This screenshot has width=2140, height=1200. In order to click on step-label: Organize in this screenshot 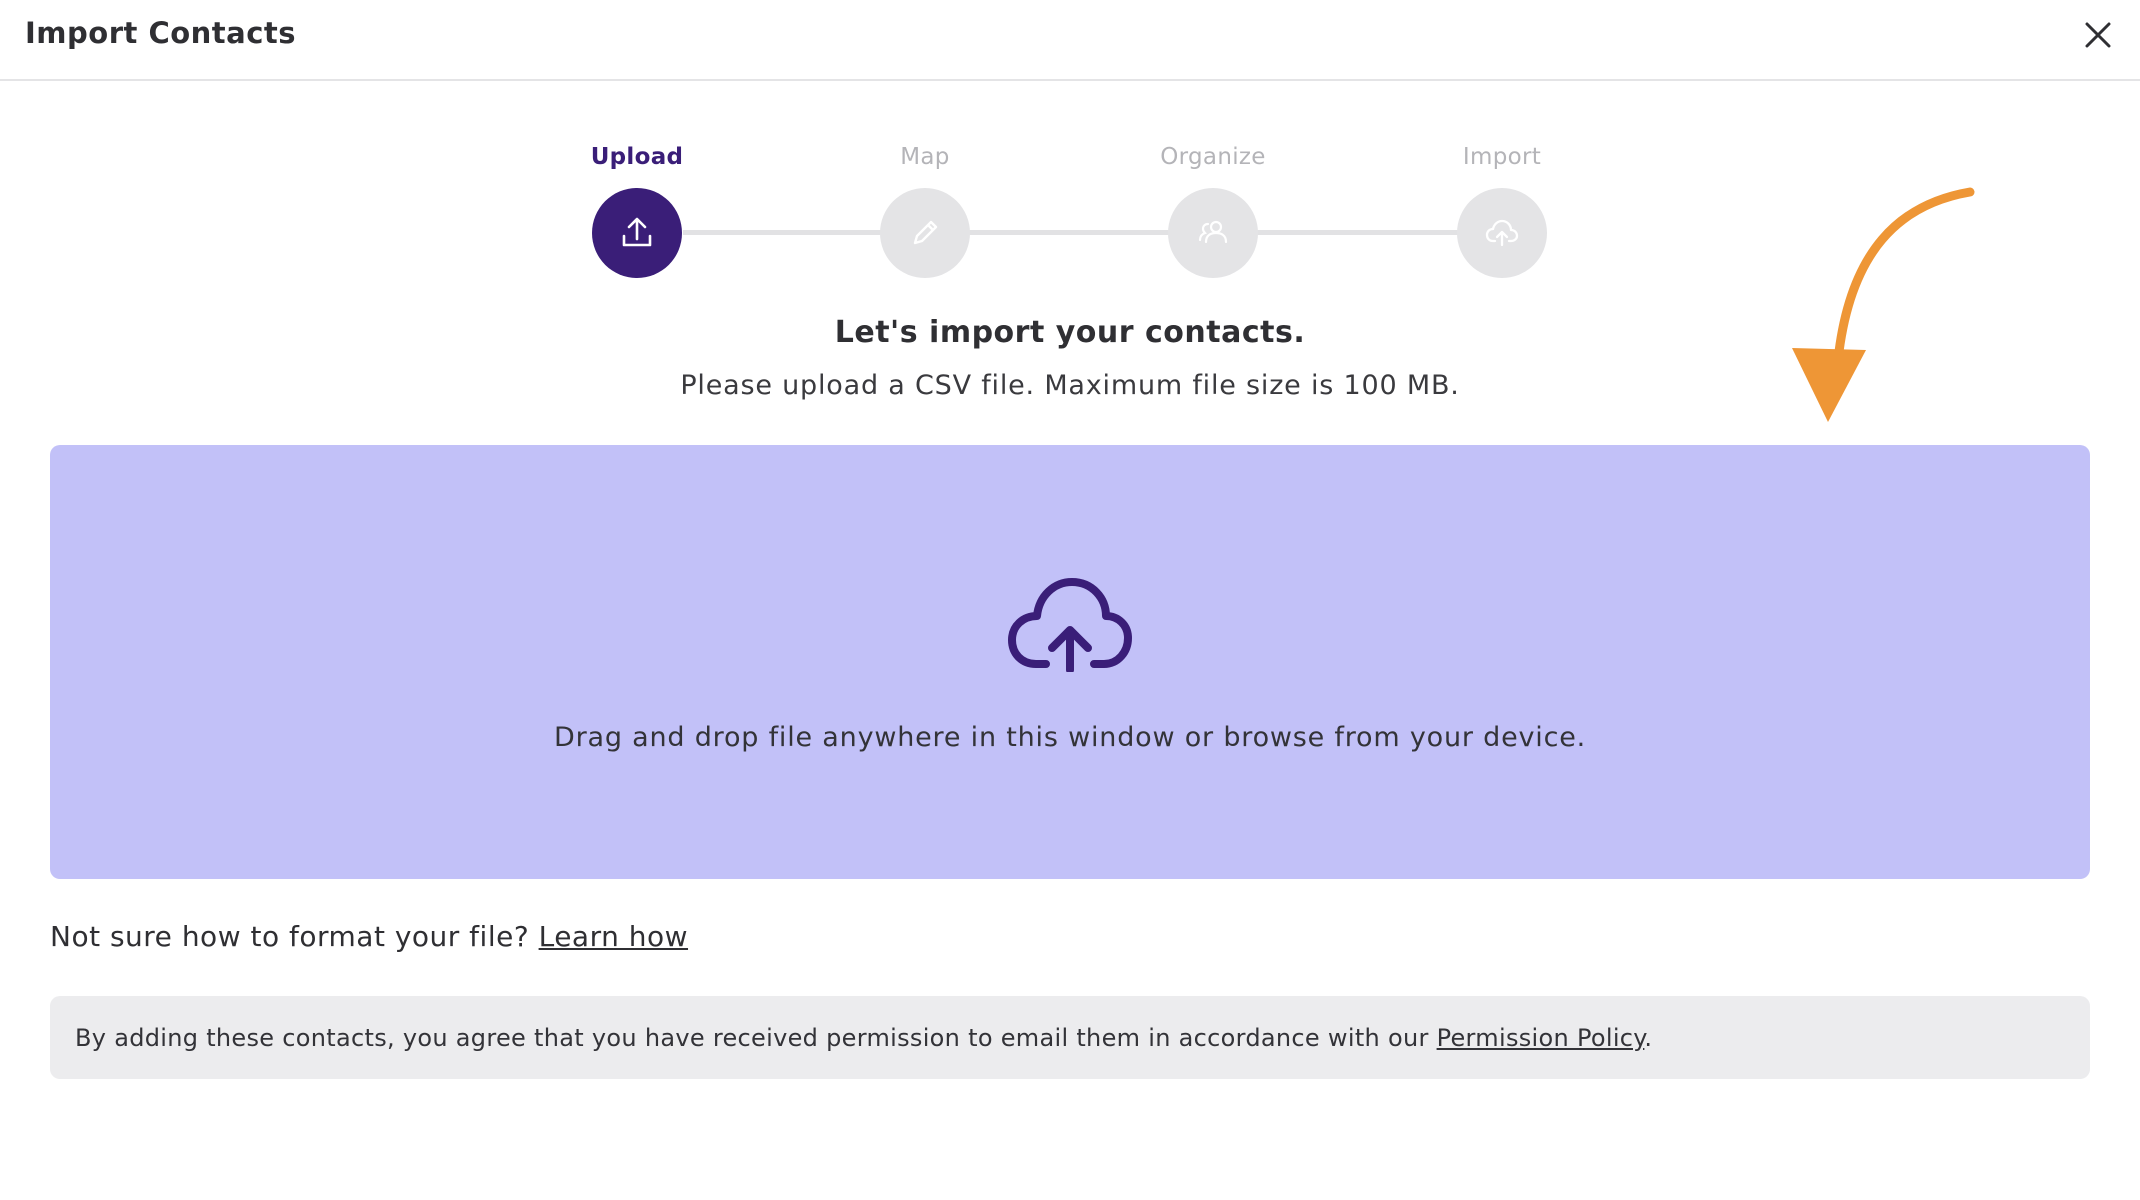, I will do `click(1213, 157)`.